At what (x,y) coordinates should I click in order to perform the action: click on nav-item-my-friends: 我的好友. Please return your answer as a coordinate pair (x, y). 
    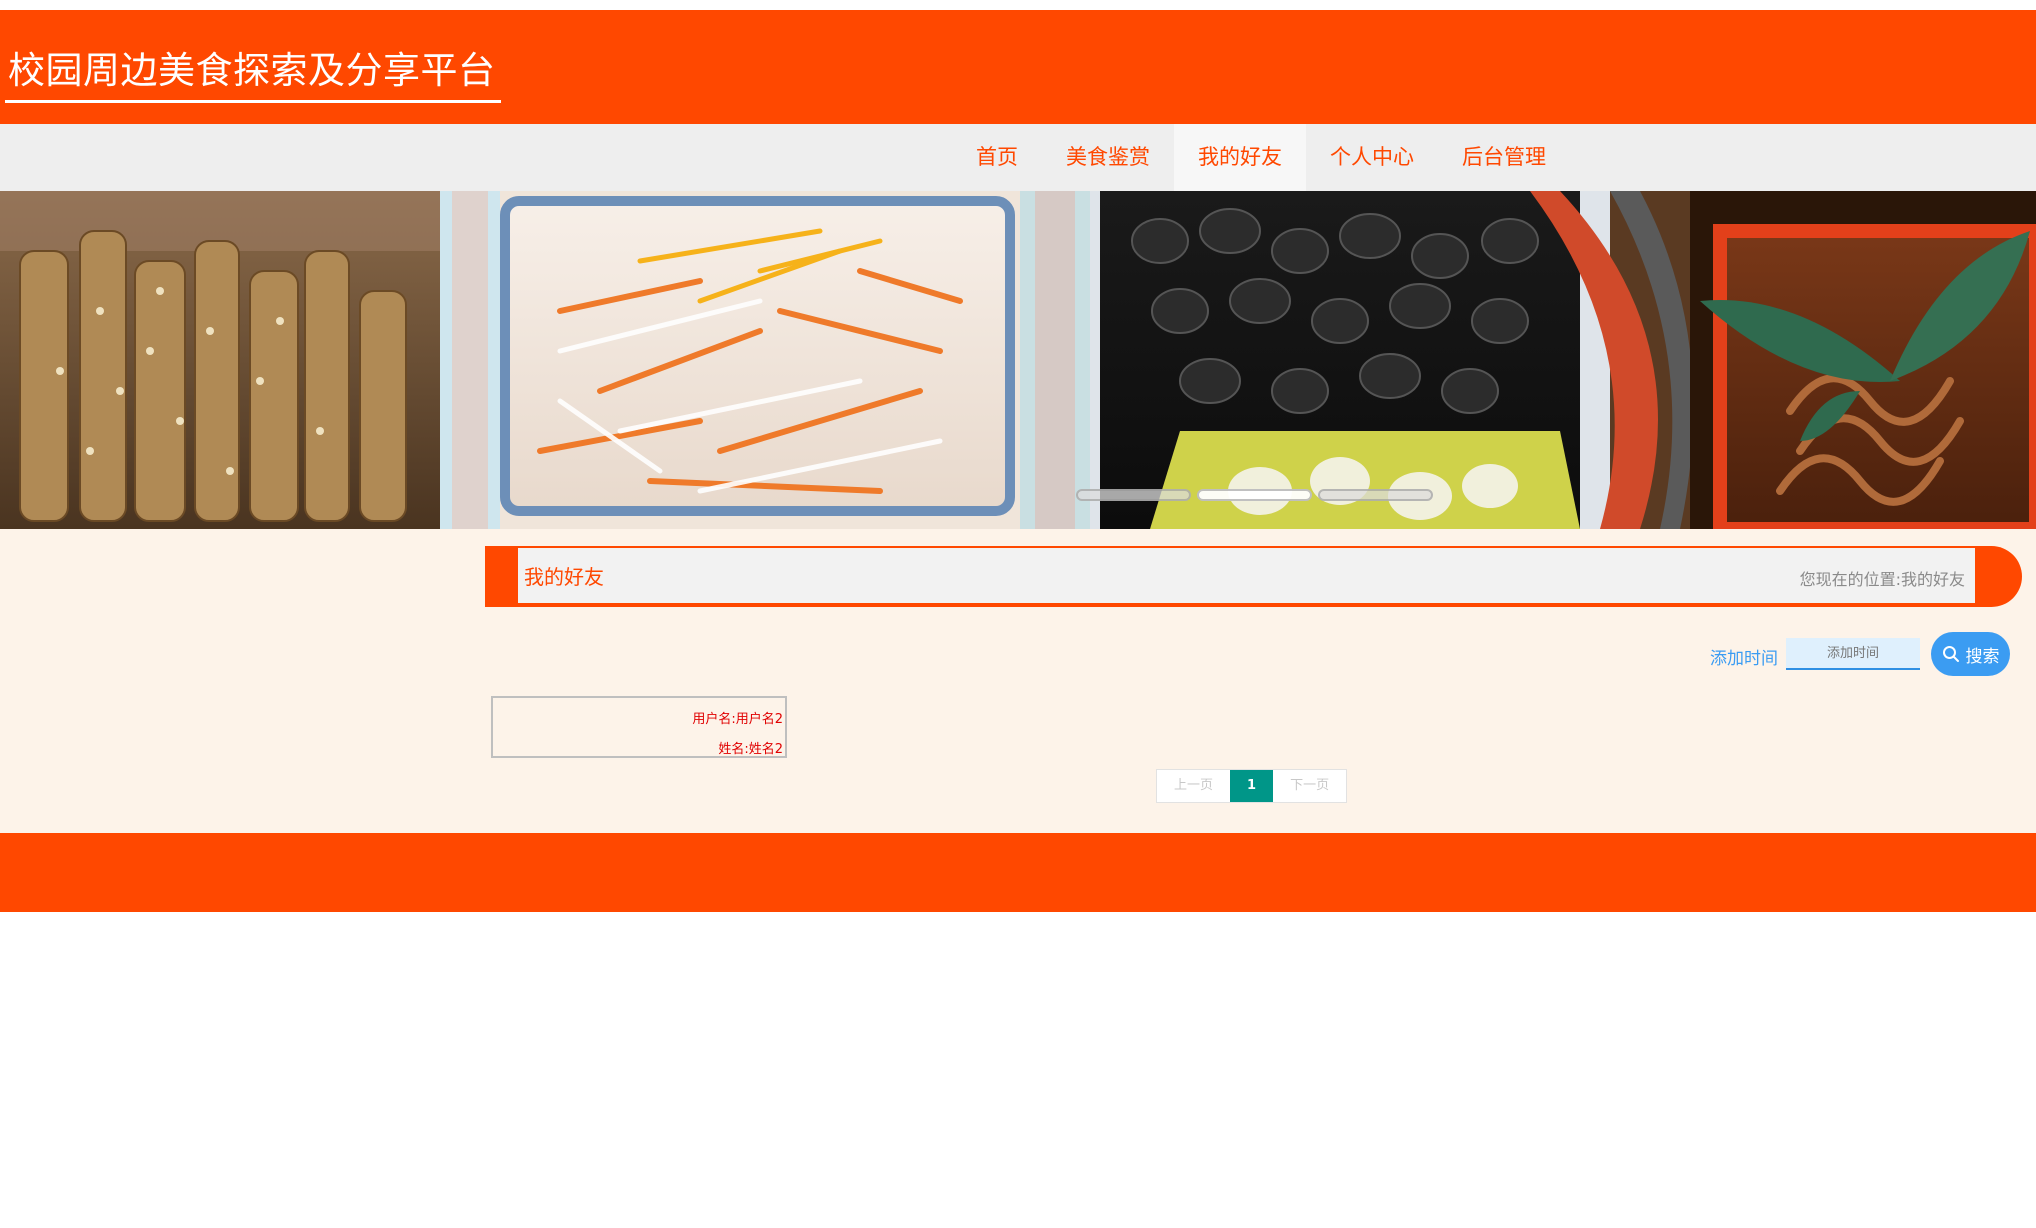
    Looking at the image, I should click on (1240, 157).